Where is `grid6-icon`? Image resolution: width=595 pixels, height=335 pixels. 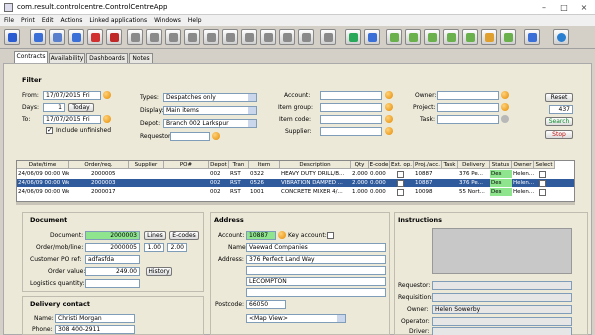
grid6-icon is located at coordinates (230, 37).